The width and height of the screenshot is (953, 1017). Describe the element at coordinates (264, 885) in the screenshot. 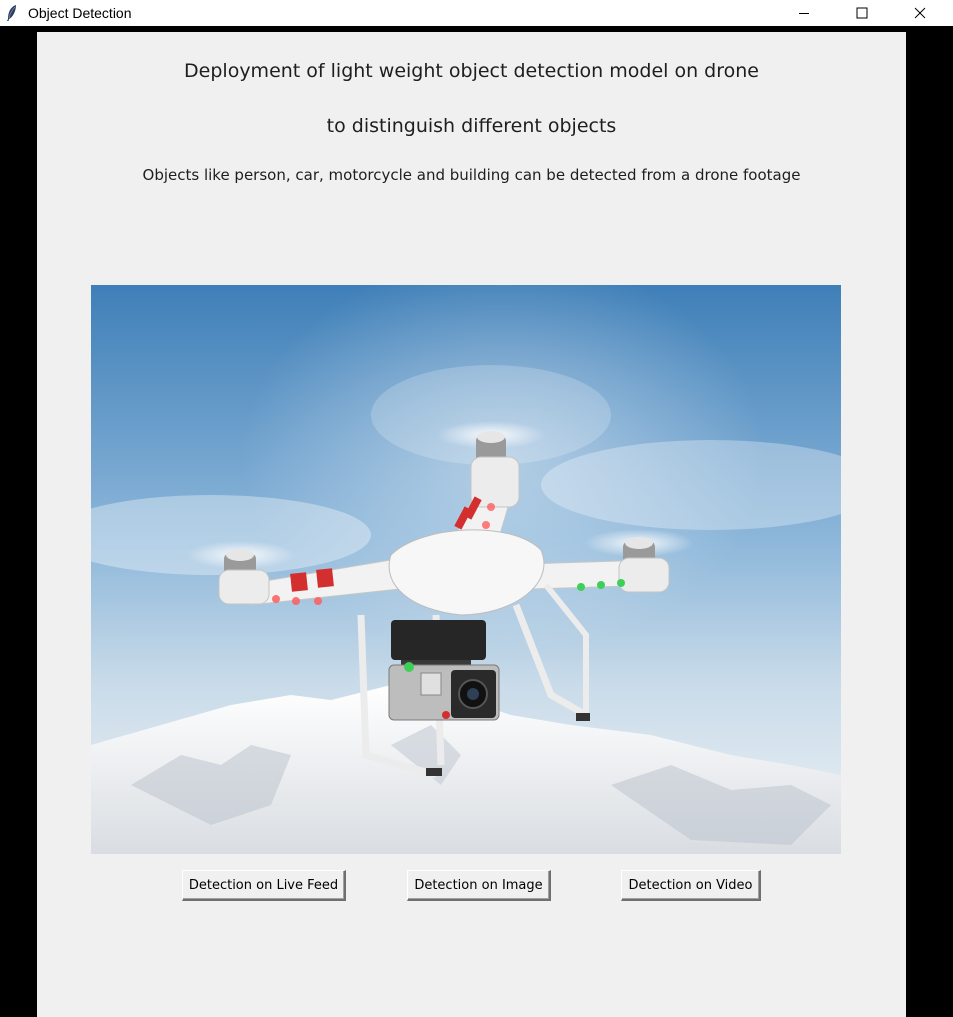

I see `detection-live-feed-button: Detection on Live Feed` at that location.